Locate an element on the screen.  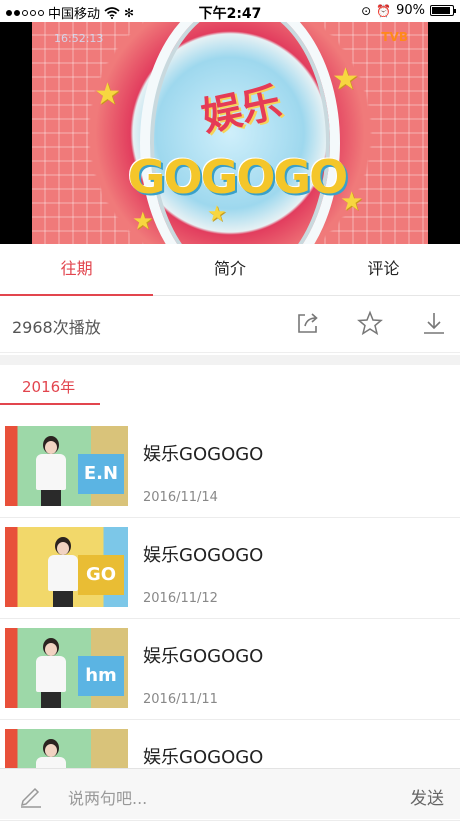
status-bar: 中国移动 ✻ 下午2:47 ⊙ ⏰ 90% is located at coordinates (230, 11).